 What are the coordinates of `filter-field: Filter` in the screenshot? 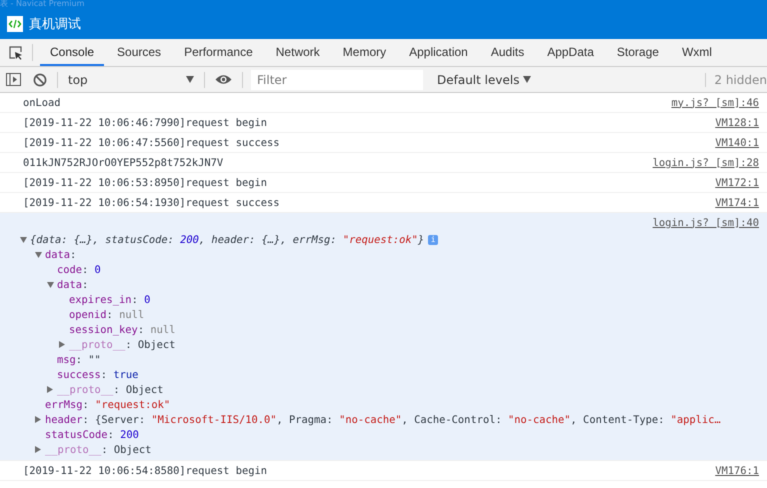 It's located at (337, 80).